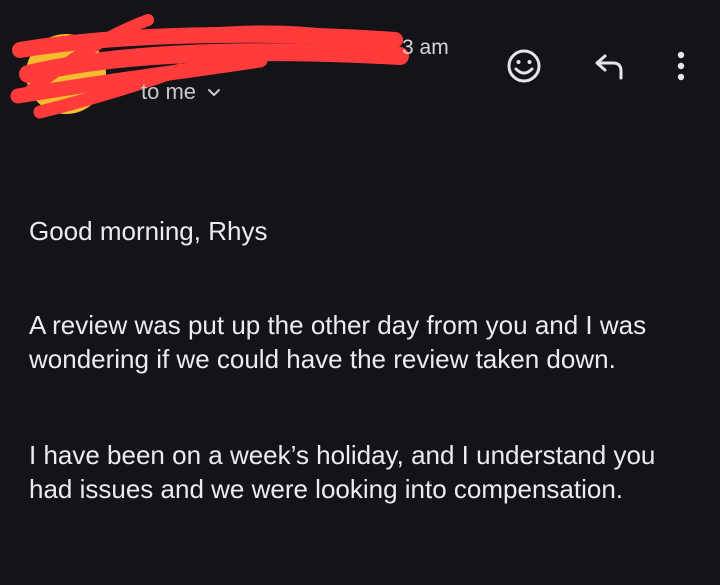 The image size is (720, 585). What do you see at coordinates (169, 91) in the screenshot?
I see `recipient-label: to me` at bounding box center [169, 91].